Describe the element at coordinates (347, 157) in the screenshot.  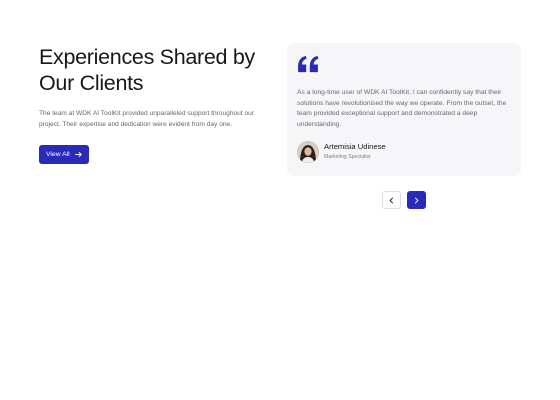
I see `author-role: Marketing Specialist` at that location.